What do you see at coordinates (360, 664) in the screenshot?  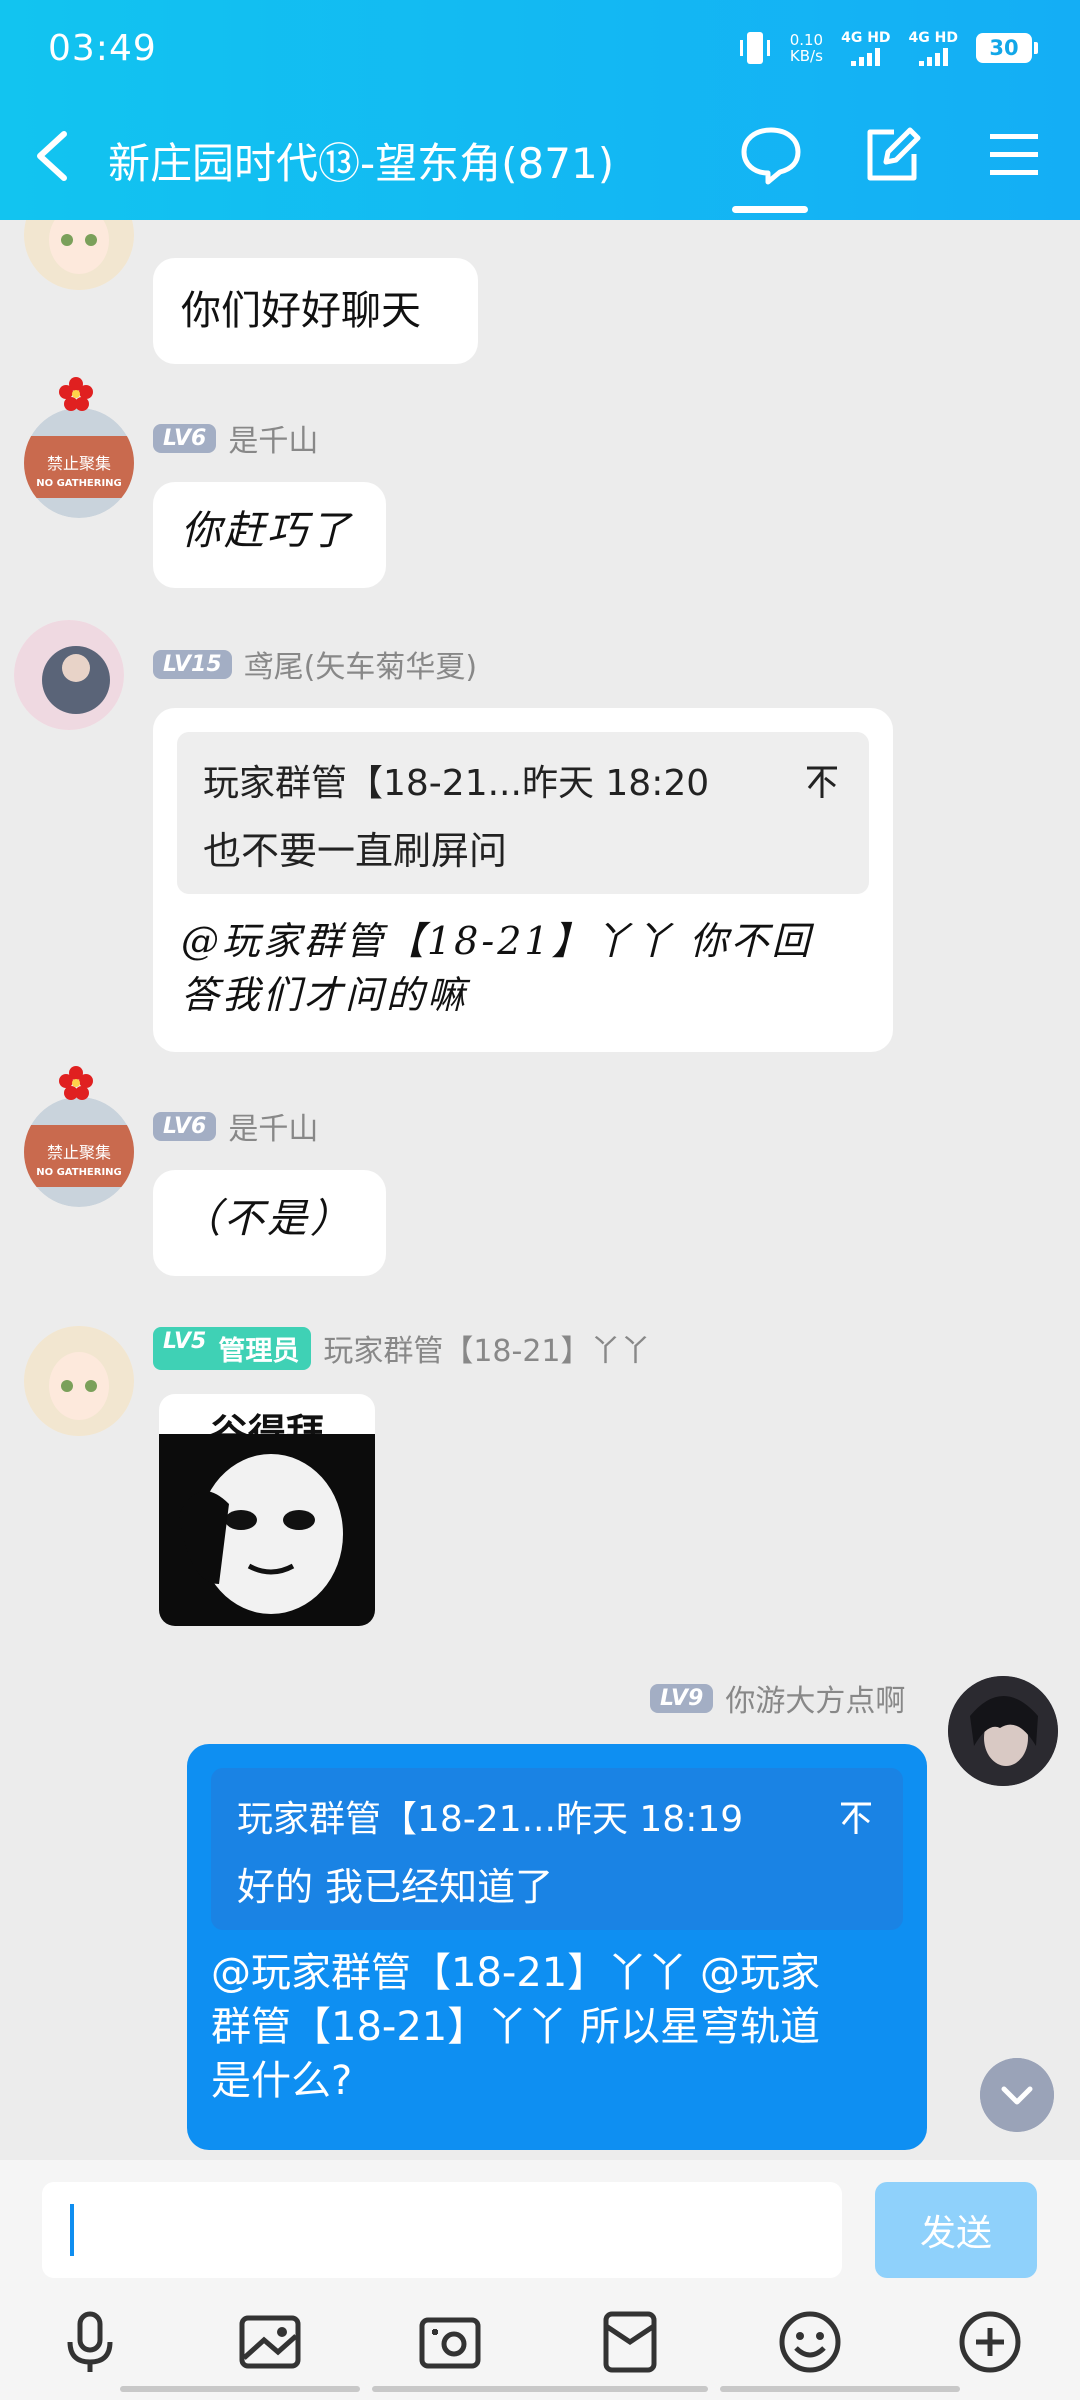 I see `sender-name: 鸢尾(矢车菊华夏)` at bounding box center [360, 664].